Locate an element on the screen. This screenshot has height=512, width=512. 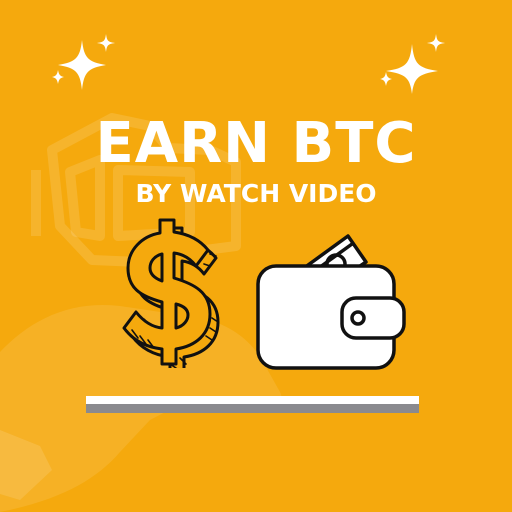
divider-bar-bottom is located at coordinates (252, 408).